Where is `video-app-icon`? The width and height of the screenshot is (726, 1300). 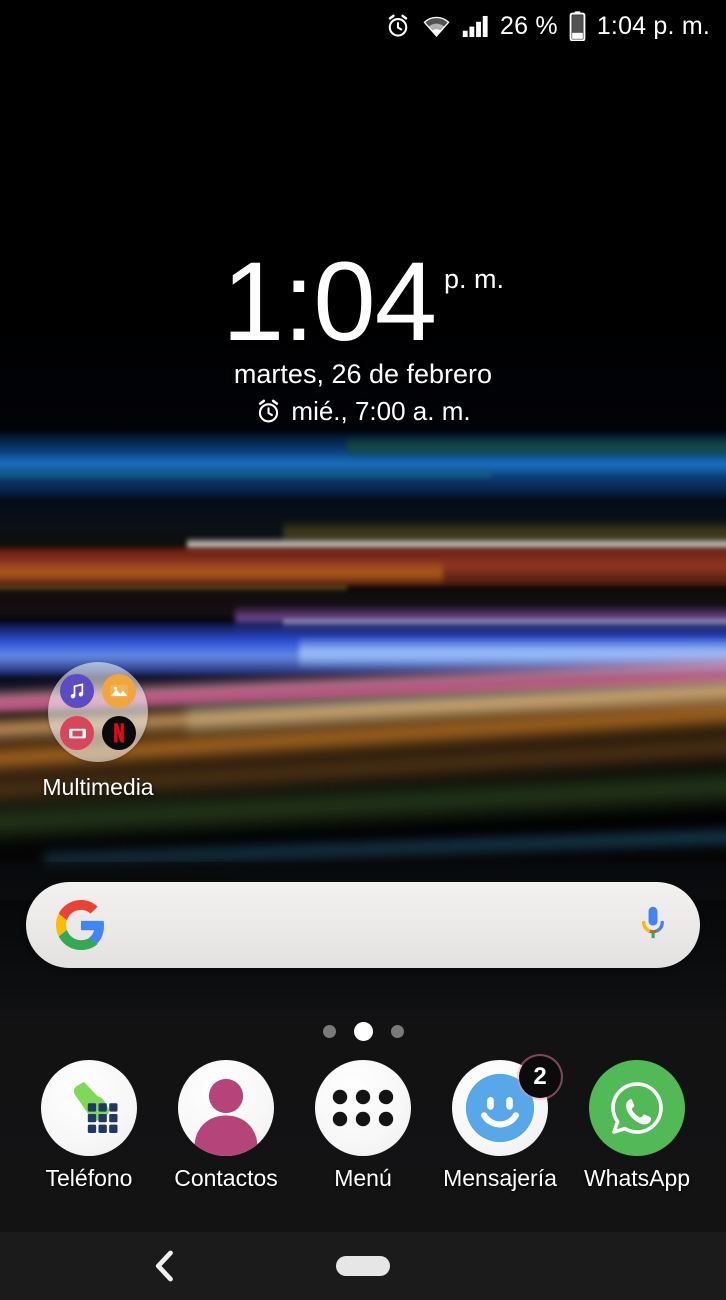 video-app-icon is located at coordinates (77, 733).